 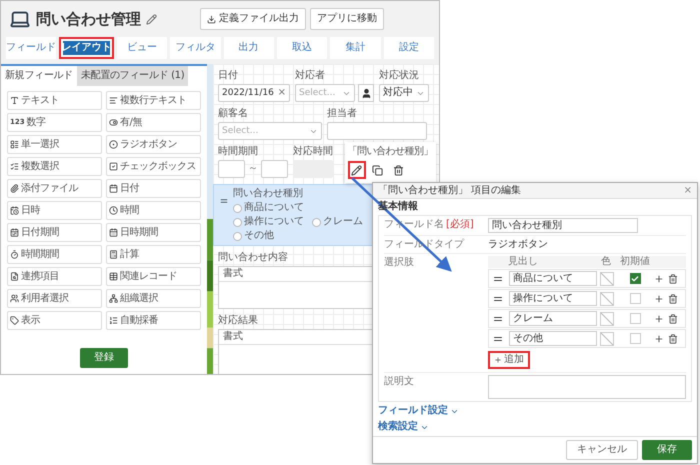 What do you see at coordinates (153, 188) in the screenshot?
I see `field-type-button: 日付` at bounding box center [153, 188].